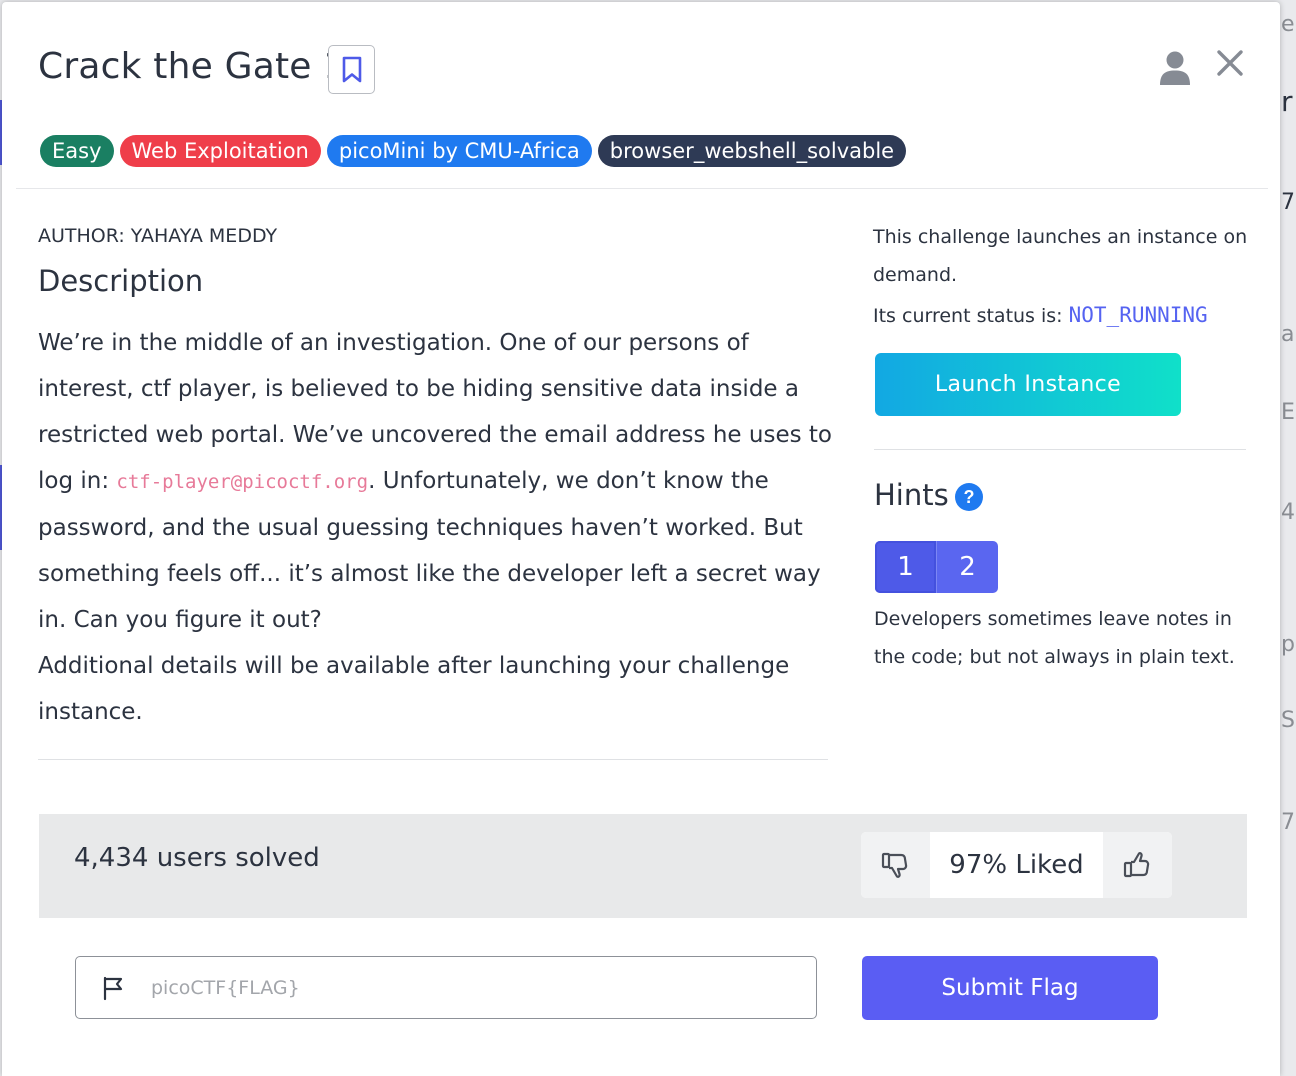  Describe the element at coordinates (158, 236) in the screenshot. I see `author-label: AUTHOR: YAHAYA MEDDY` at that location.